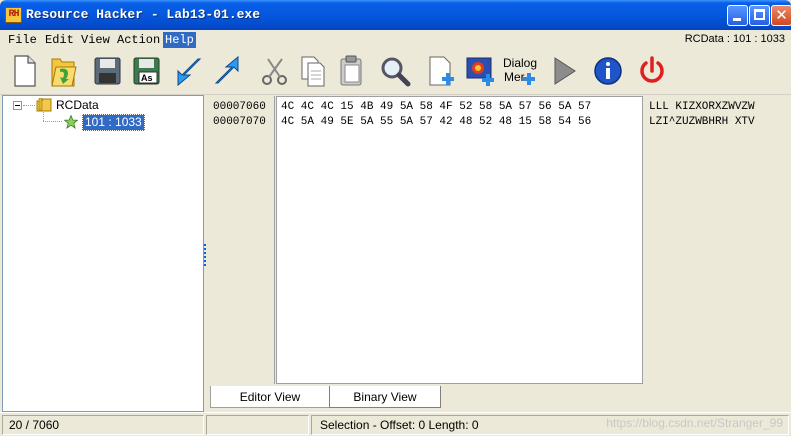 This screenshot has height=436, width=791. I want to click on power-icon, so click(652, 71).